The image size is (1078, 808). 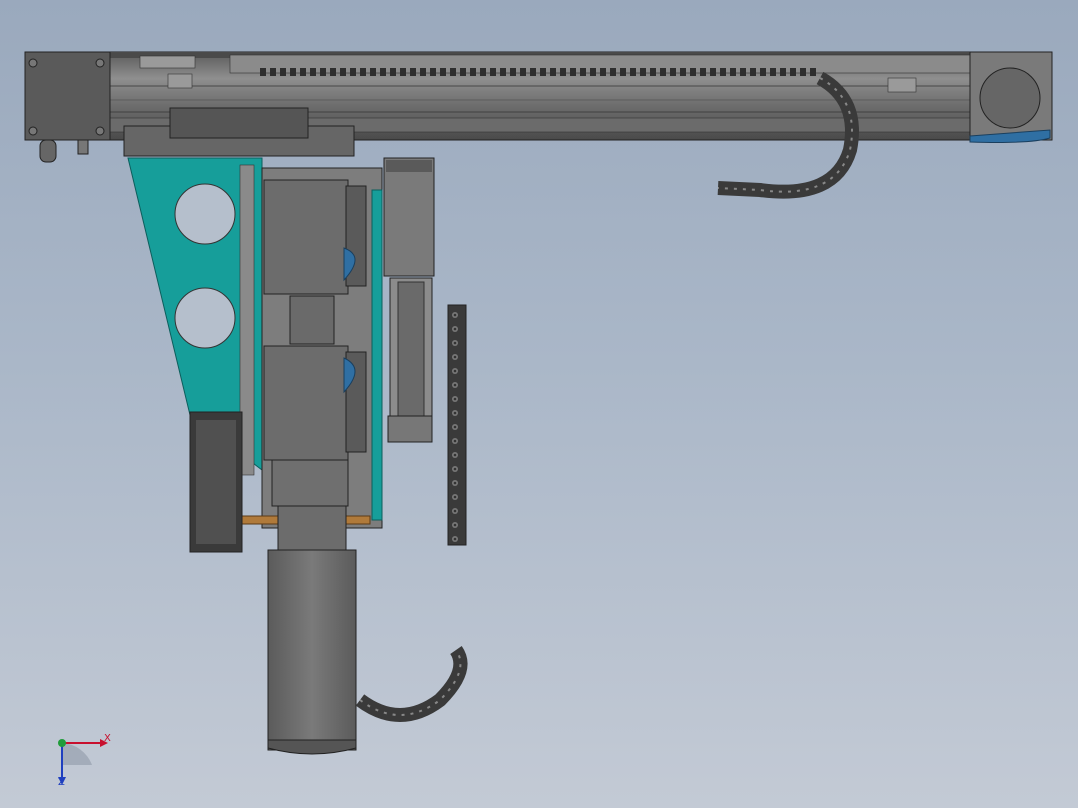 What do you see at coordinates (61, 782) in the screenshot?
I see `z-axis-label: Z` at bounding box center [61, 782].